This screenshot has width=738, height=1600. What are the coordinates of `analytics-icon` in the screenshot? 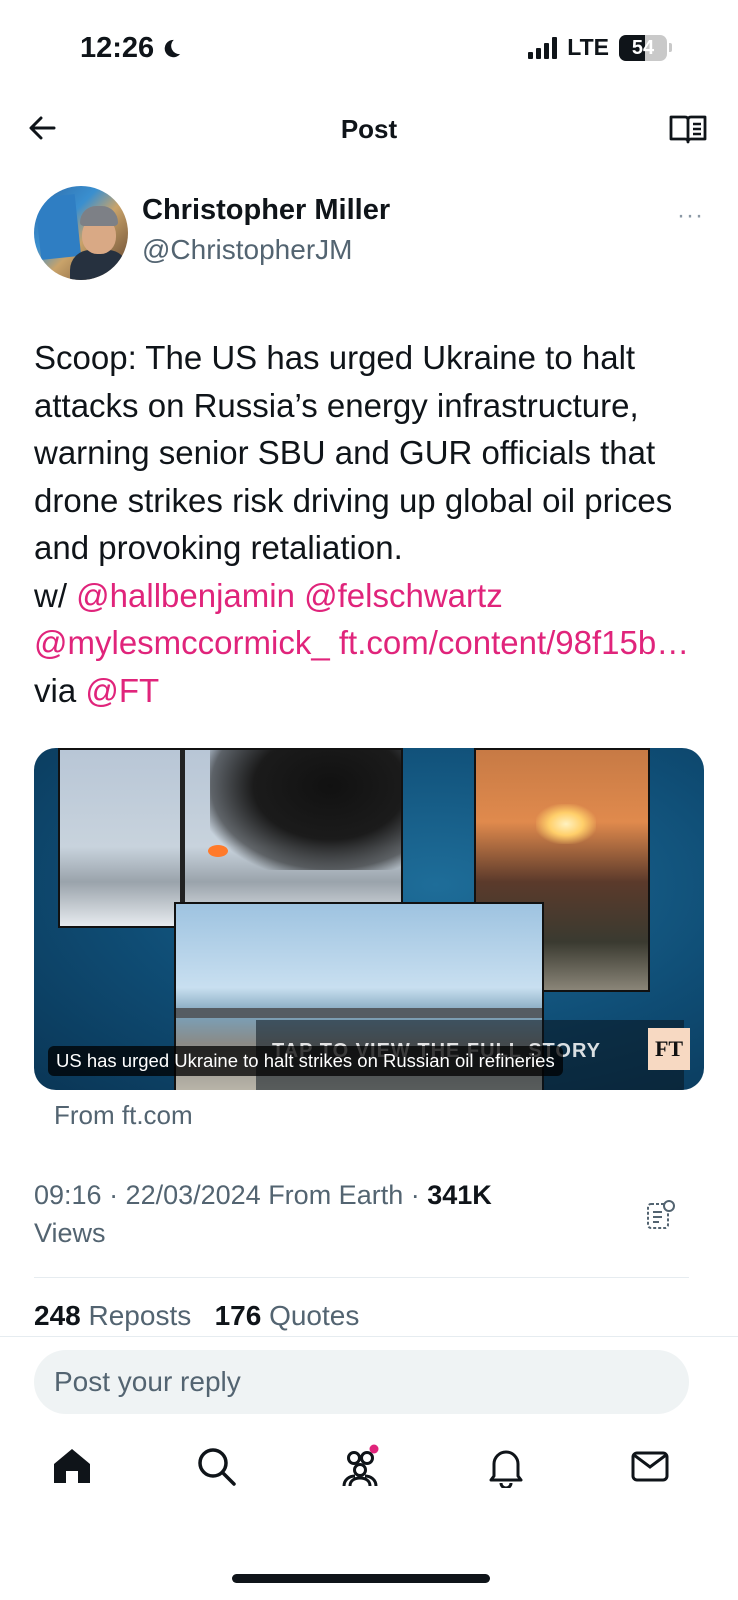 It's located at (661, 1214).